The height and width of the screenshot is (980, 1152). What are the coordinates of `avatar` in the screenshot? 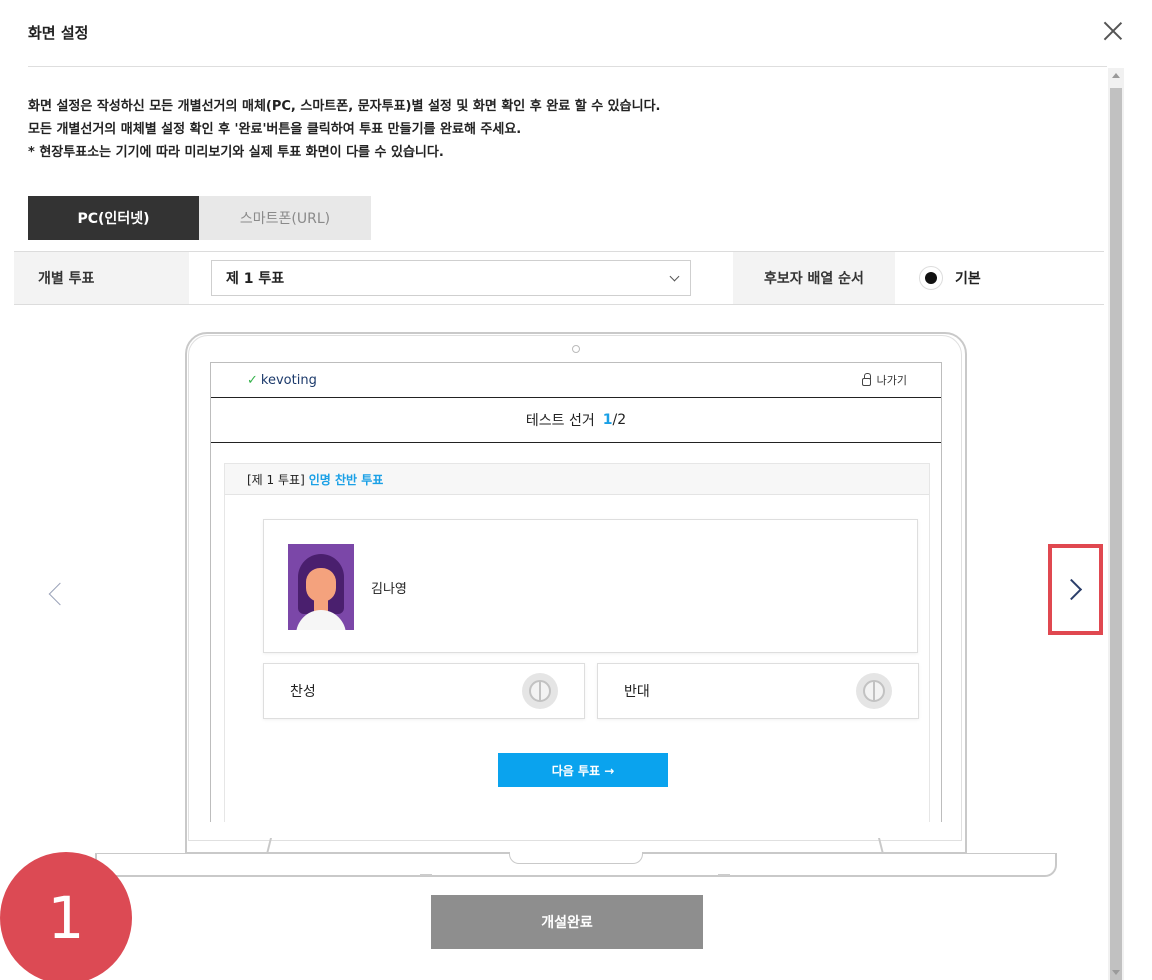 It's located at (321, 587).